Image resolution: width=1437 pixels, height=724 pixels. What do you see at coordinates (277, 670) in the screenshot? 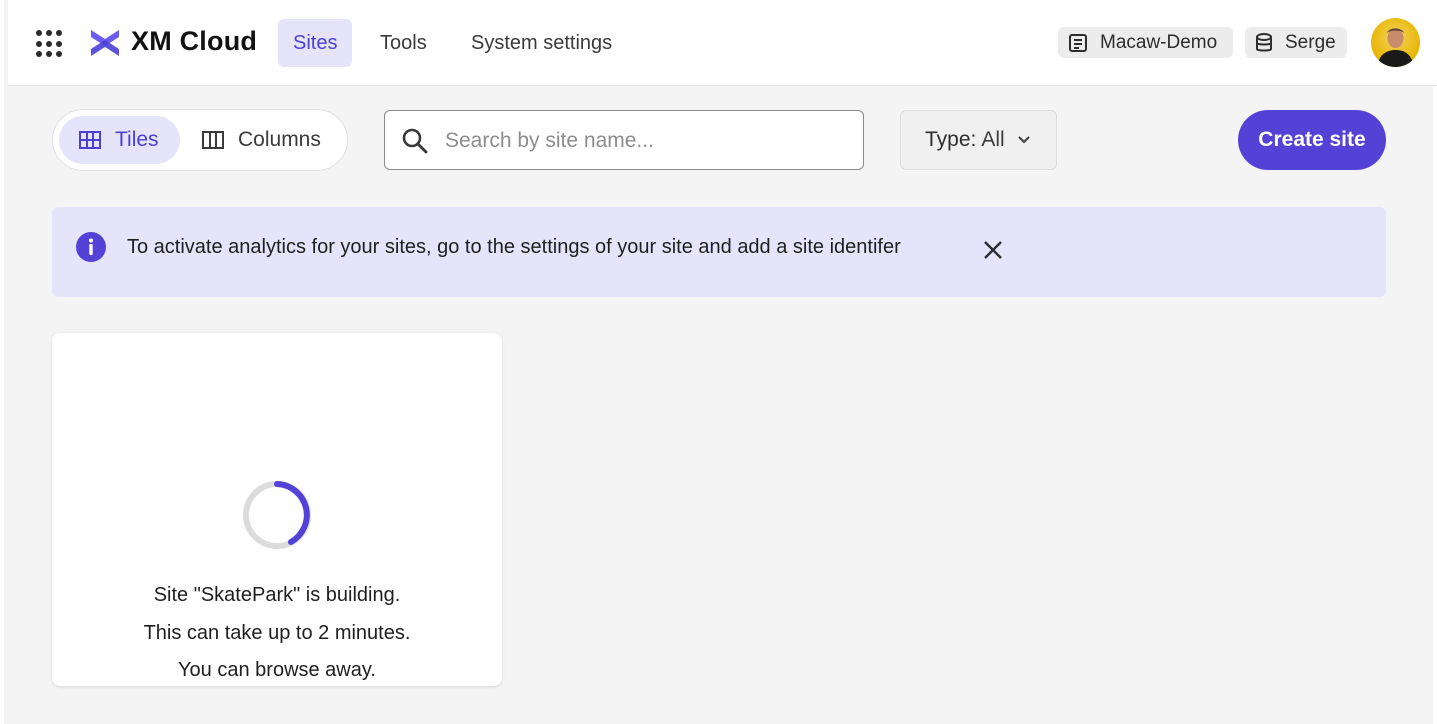
I see `browse-away-text: You can browse away.` at bounding box center [277, 670].